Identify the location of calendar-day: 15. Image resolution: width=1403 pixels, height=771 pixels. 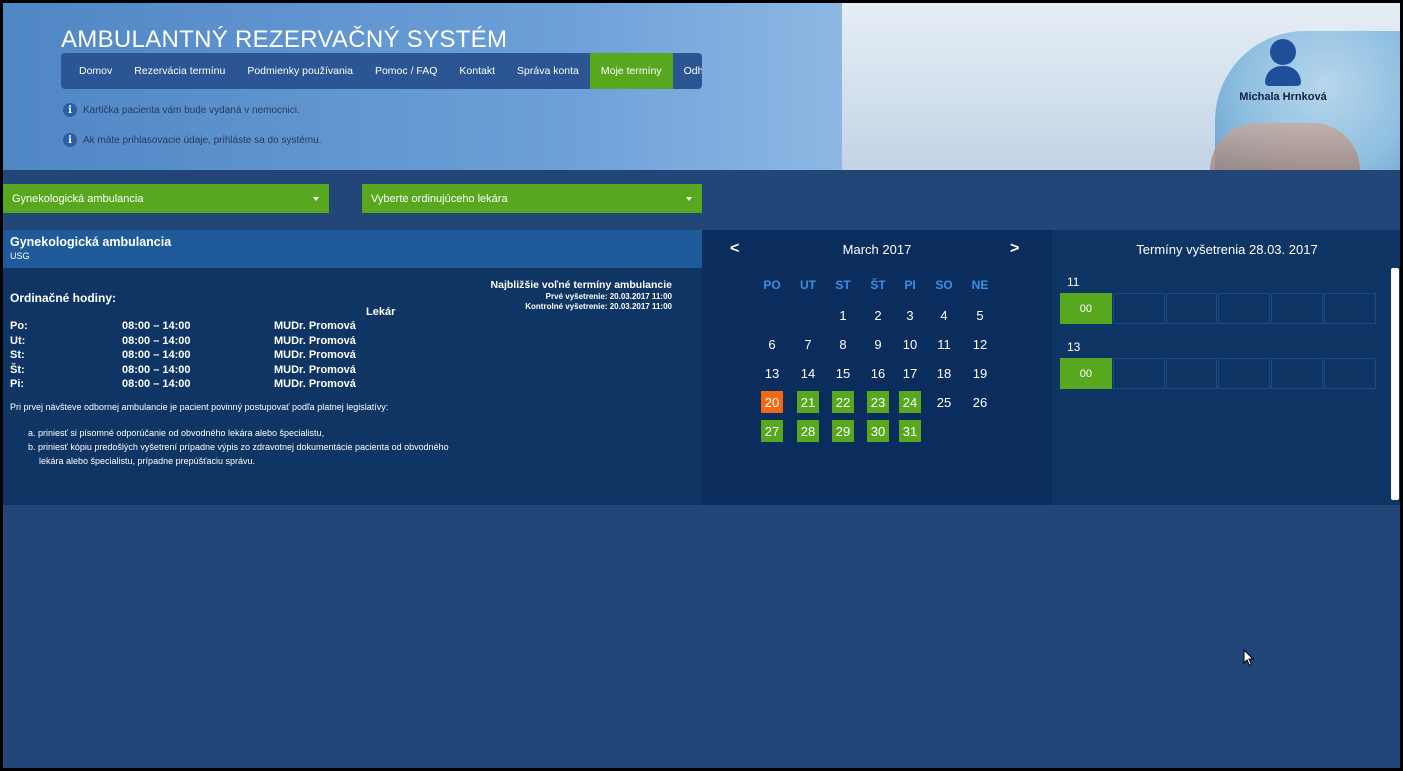
(843, 373).